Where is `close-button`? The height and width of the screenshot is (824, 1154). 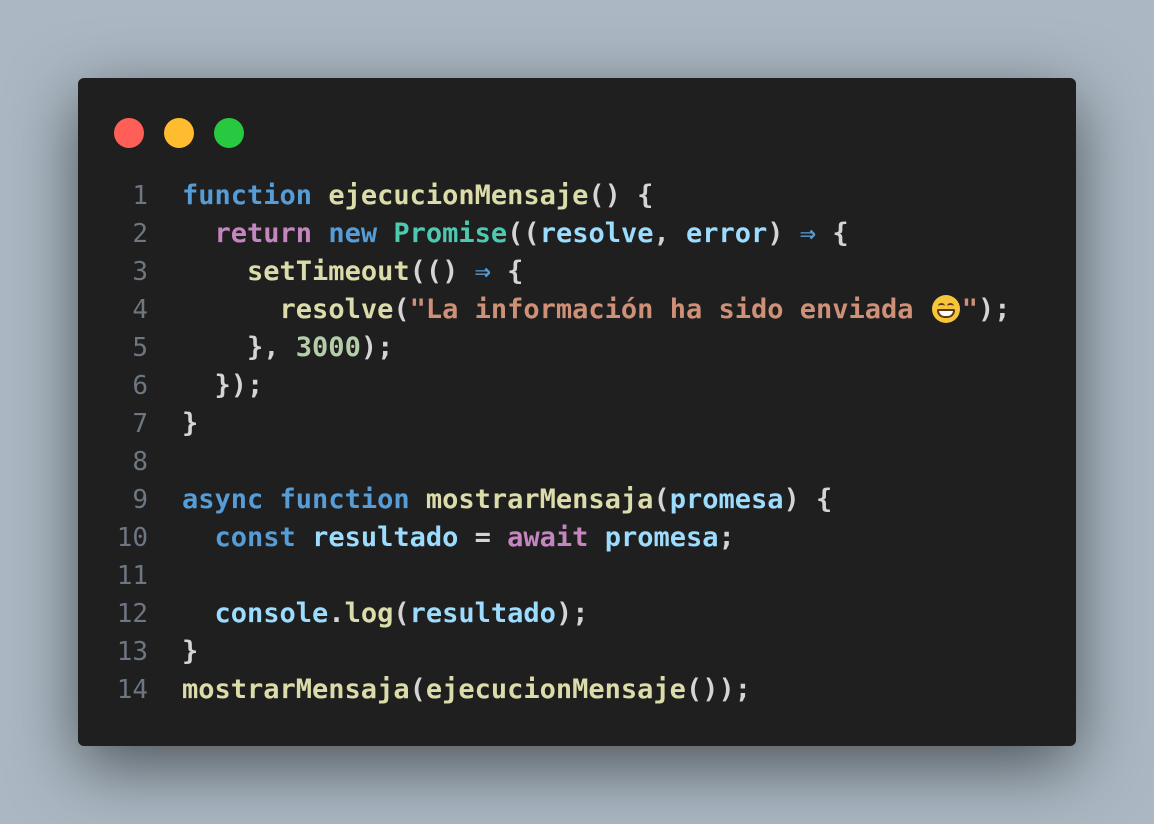
close-button is located at coordinates (129, 133).